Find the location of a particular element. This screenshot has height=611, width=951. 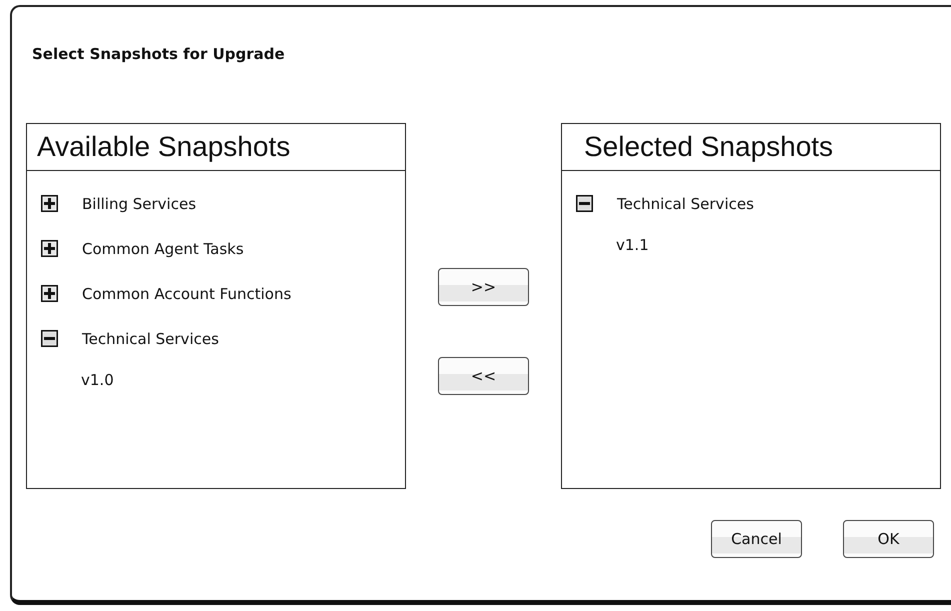

panel-title: Available Snapshots is located at coordinates (216, 147).